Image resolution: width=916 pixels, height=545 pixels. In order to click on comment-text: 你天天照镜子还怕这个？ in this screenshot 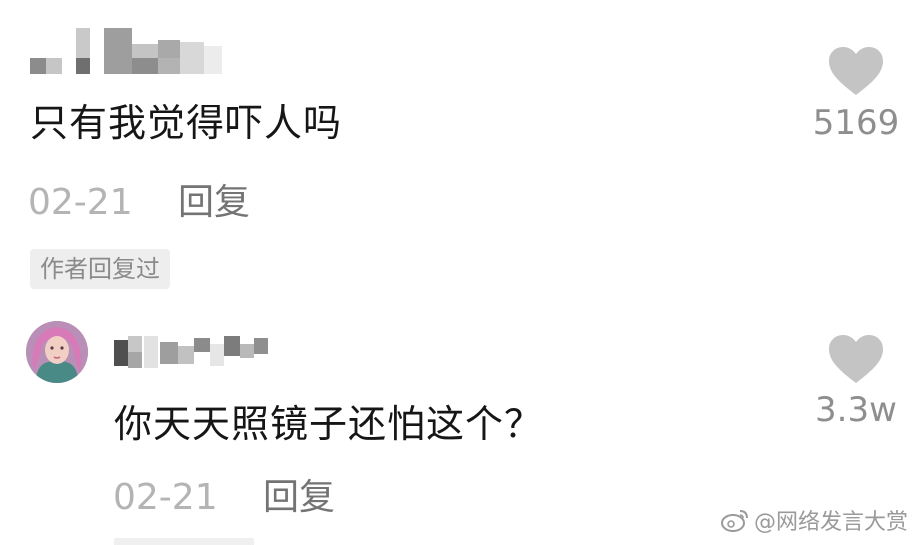, I will do `click(329, 424)`.